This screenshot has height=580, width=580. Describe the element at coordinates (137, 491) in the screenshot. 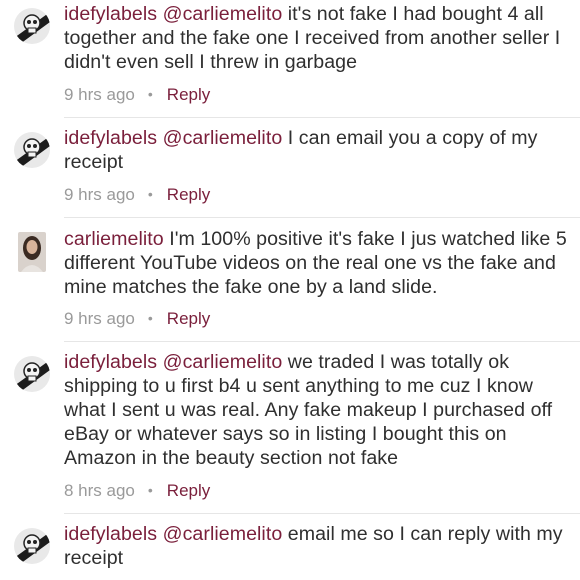

I see `comment-meta: 8 hrs ago • Reply` at that location.